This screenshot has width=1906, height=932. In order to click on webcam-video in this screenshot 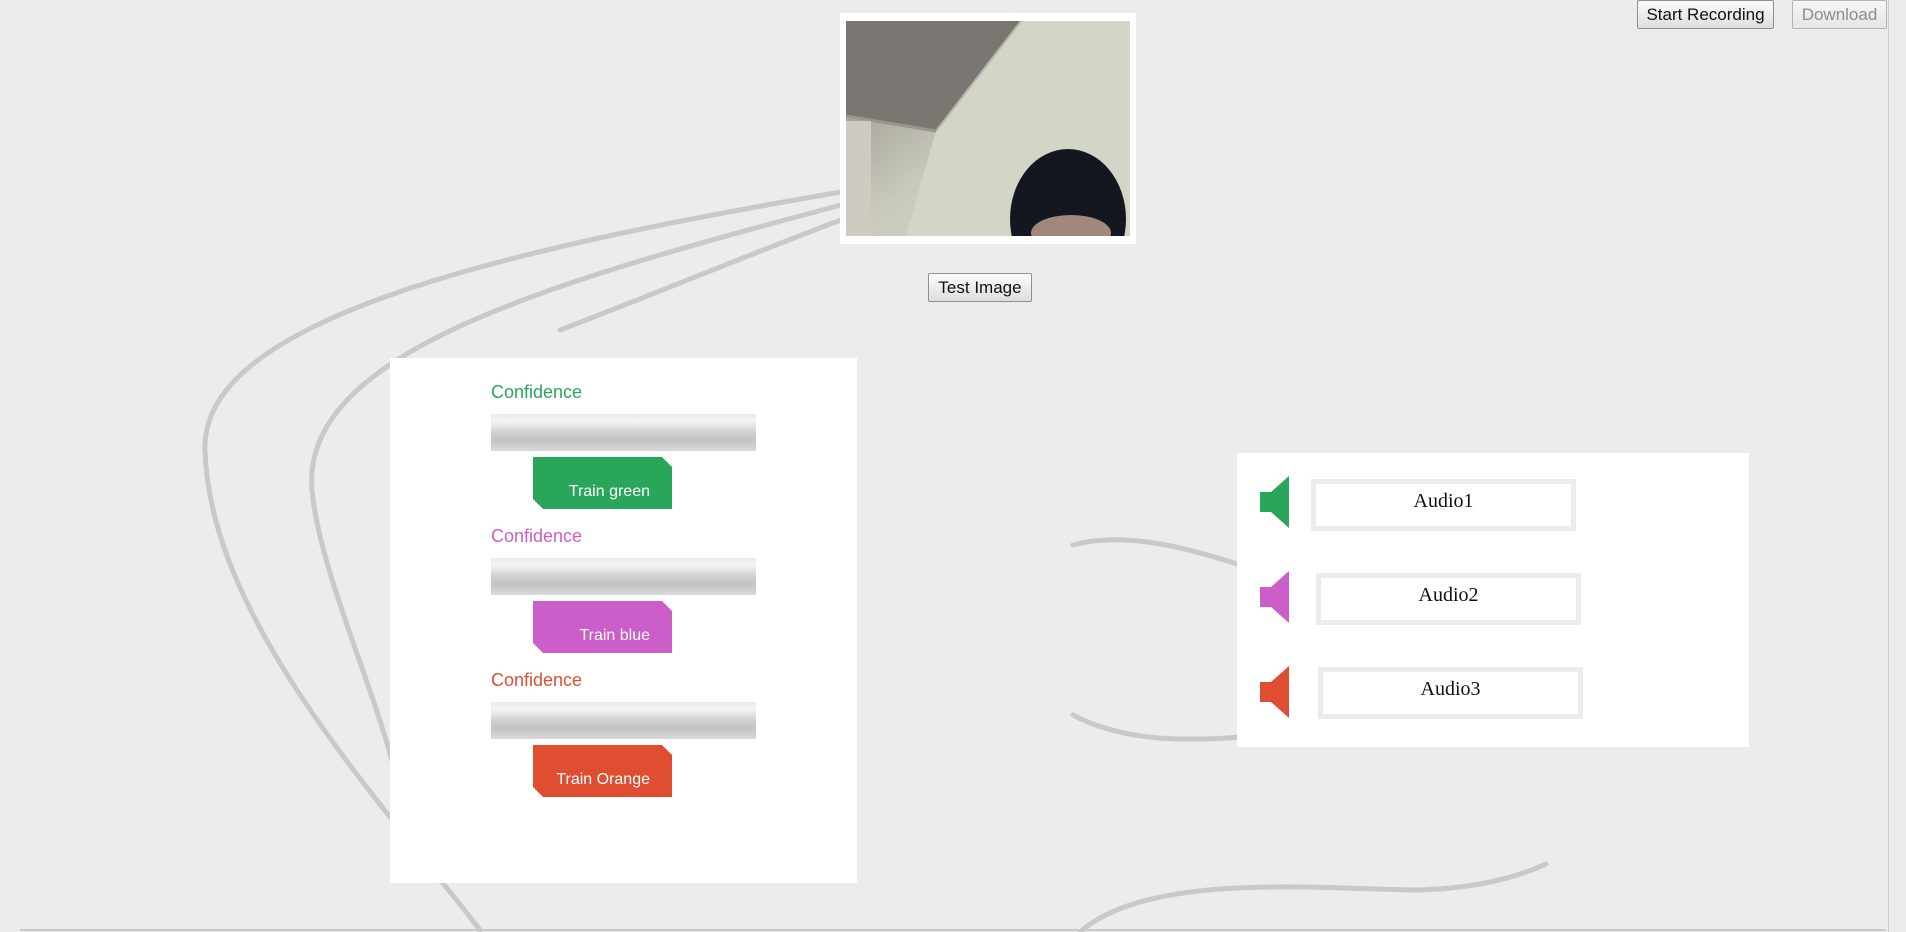, I will do `click(988, 128)`.